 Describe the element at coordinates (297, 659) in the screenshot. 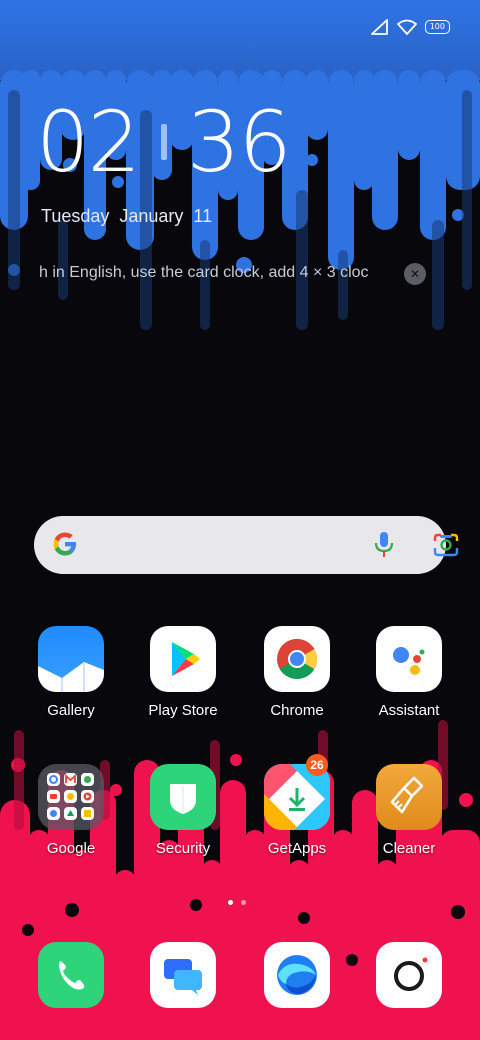

I see `chrome-icon` at that location.